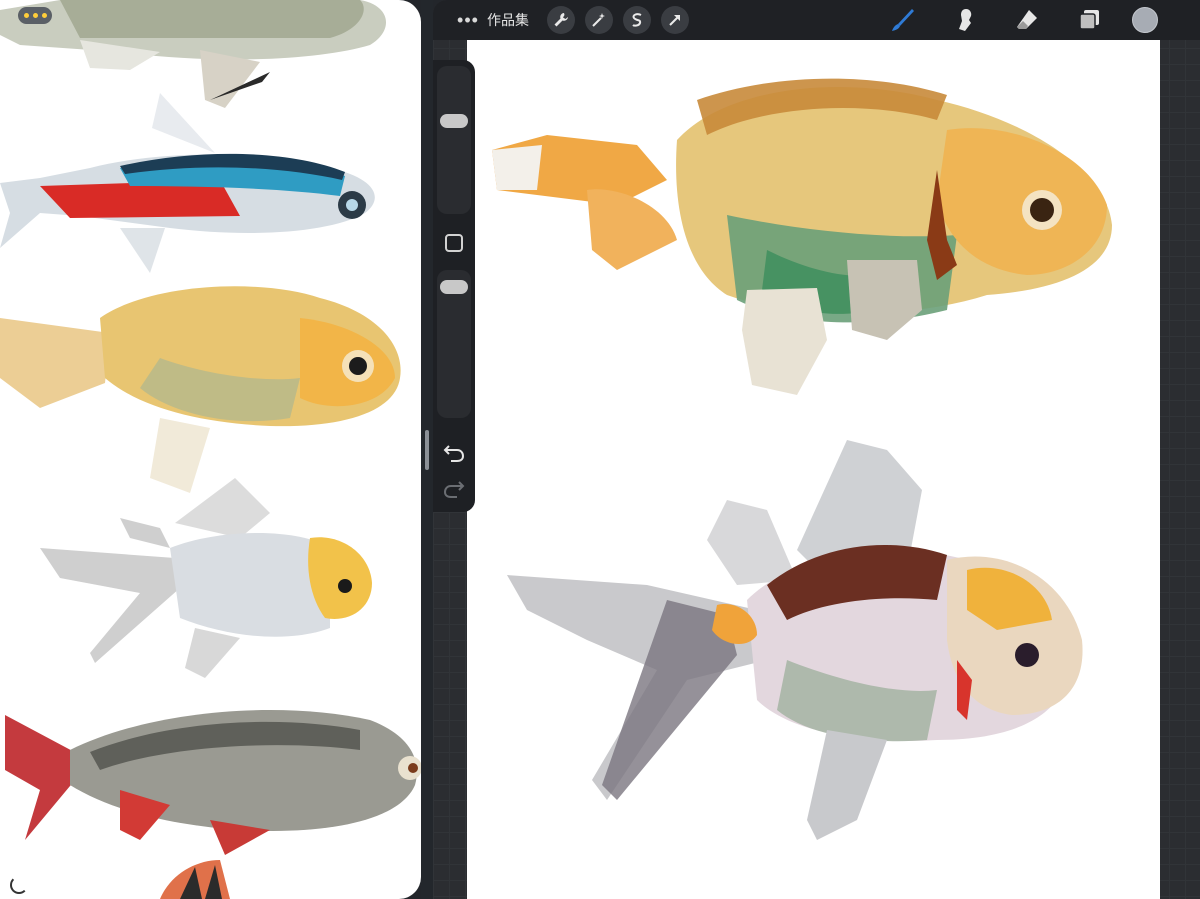 Image resolution: width=1200 pixels, height=899 pixels. Describe the element at coordinates (637, 20) in the screenshot. I see `selection-icon` at that location.